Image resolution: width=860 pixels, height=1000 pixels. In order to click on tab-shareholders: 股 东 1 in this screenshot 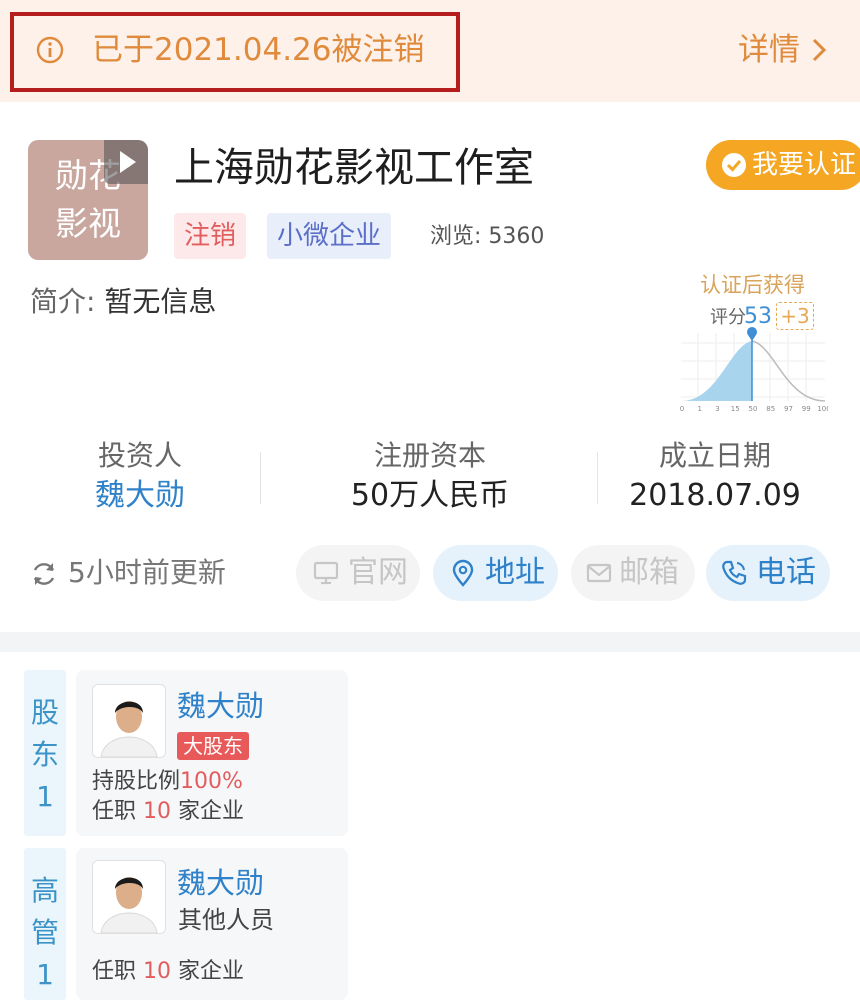, I will do `click(45, 753)`.